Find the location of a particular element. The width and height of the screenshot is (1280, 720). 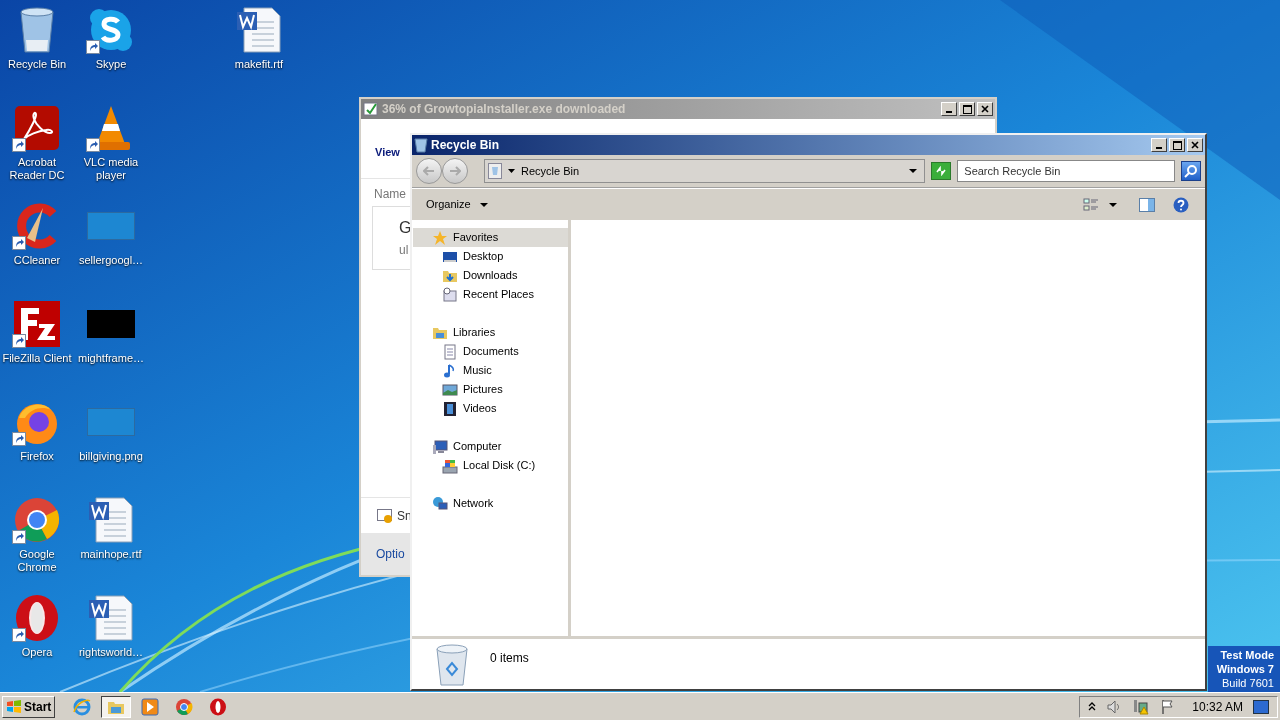

computer-icon is located at coordinates (440, 446).